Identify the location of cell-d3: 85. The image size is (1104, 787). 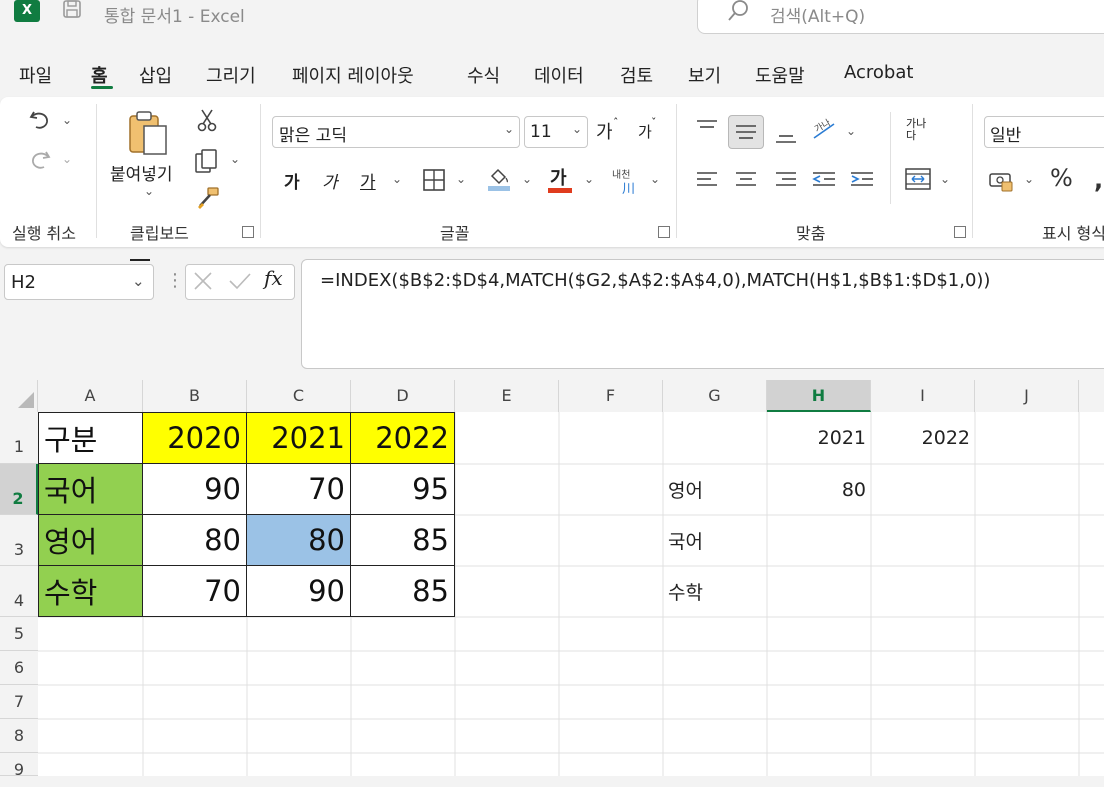
(403, 540).